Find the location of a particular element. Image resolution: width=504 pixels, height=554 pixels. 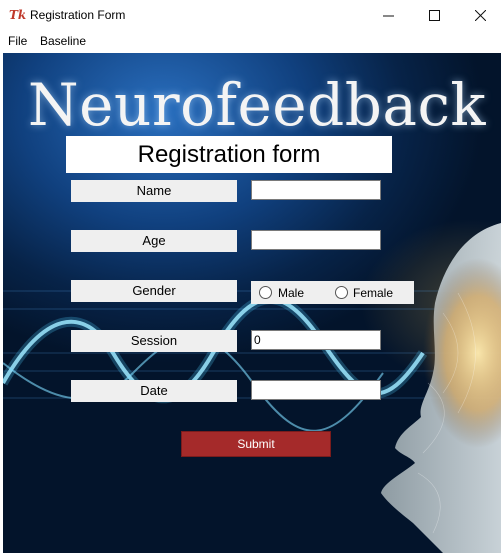

neurofeedback-banner: Neurofeedback is located at coordinates (257, 105).